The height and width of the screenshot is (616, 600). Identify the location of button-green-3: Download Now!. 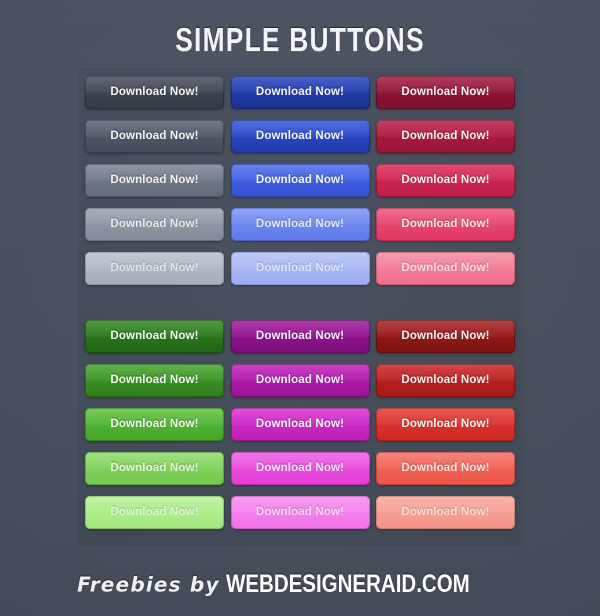
(154, 424).